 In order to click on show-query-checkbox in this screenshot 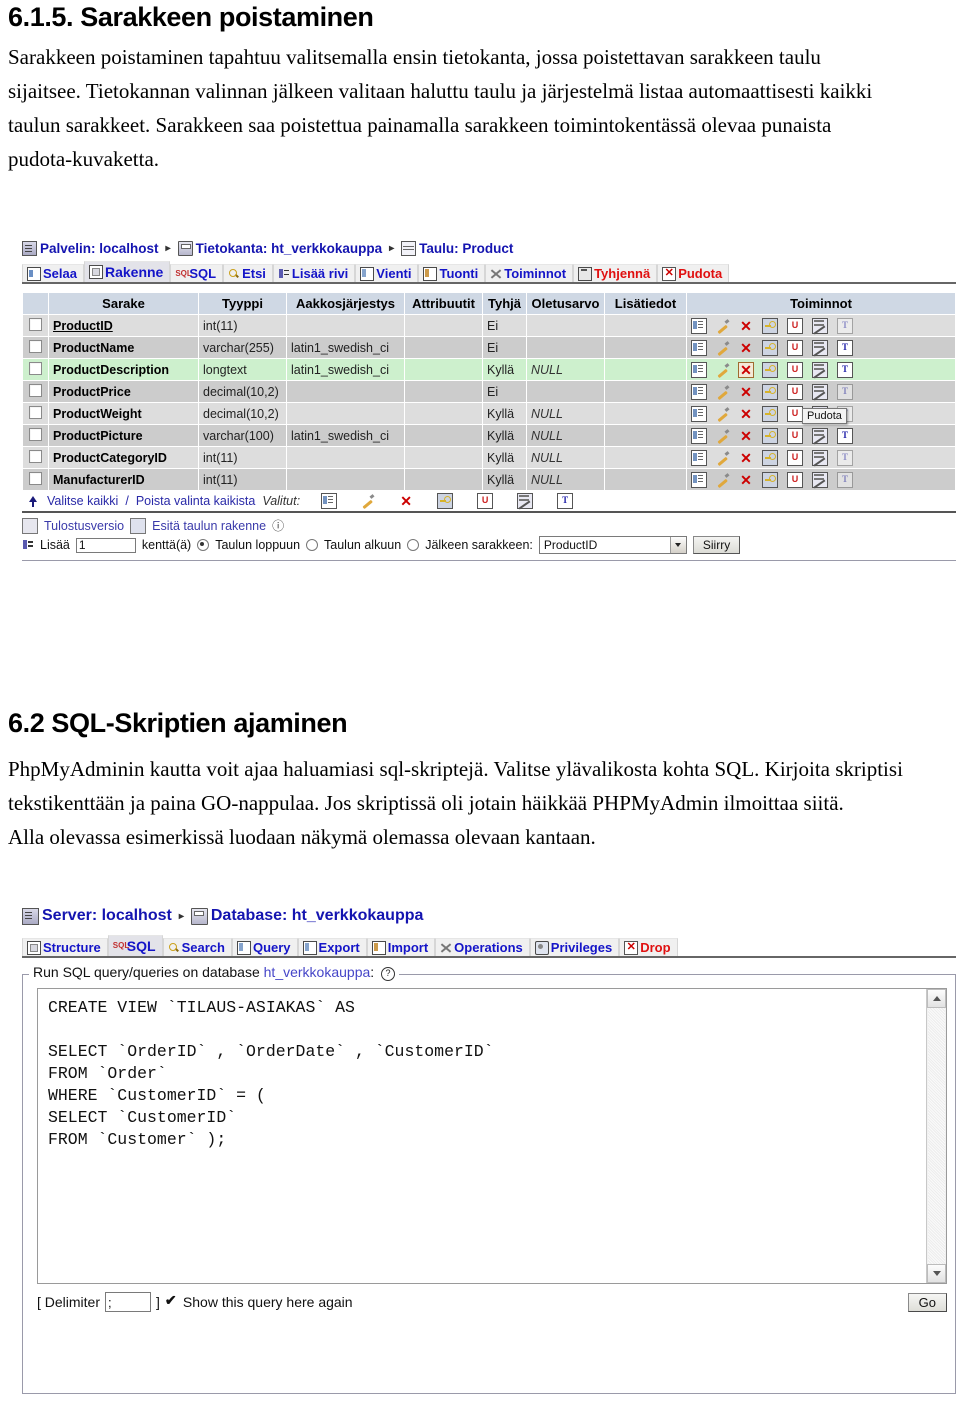, I will do `click(171, 1300)`.